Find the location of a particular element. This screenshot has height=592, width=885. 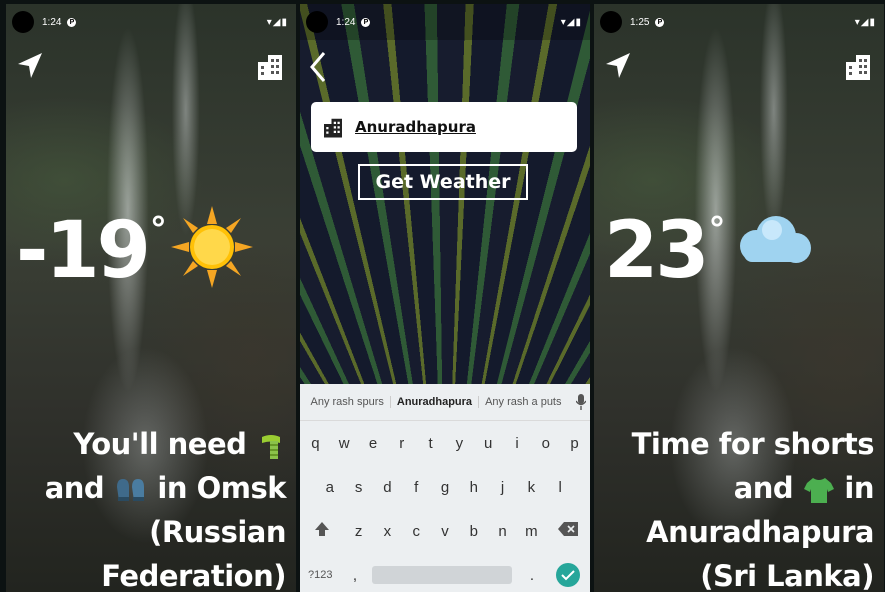

key-j: j is located at coordinates (502, 487).